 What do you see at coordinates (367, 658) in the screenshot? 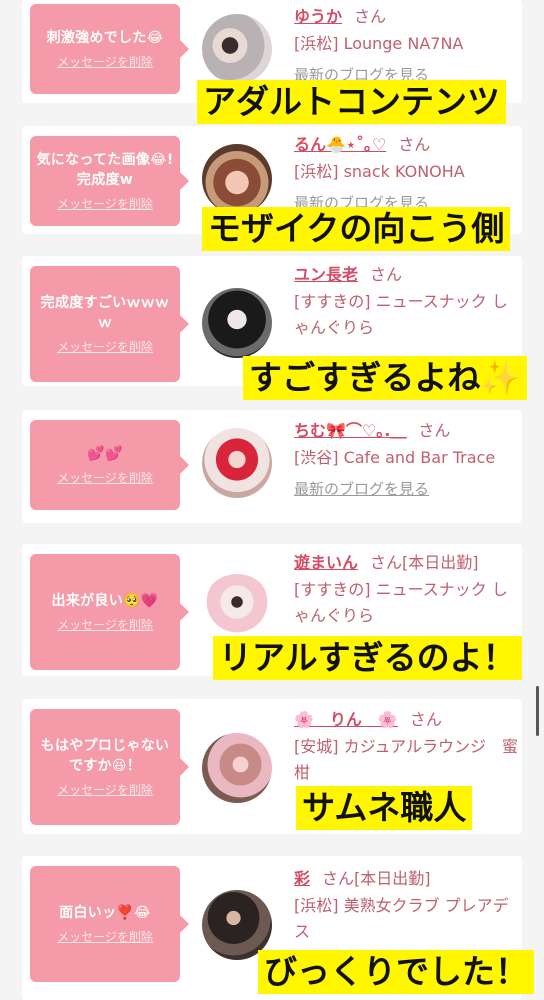
I see `caption-overlay: リアルすぎるのよ！` at bounding box center [367, 658].